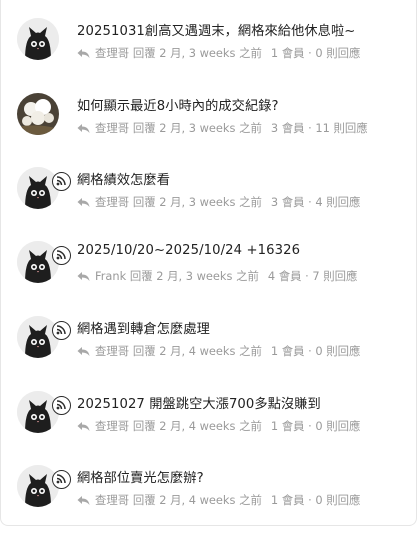 The image size is (419, 535). Describe the element at coordinates (244, 104) in the screenshot. I see `topic-title-link: 如何顯示最近8小時內的成交紀錄?` at that location.